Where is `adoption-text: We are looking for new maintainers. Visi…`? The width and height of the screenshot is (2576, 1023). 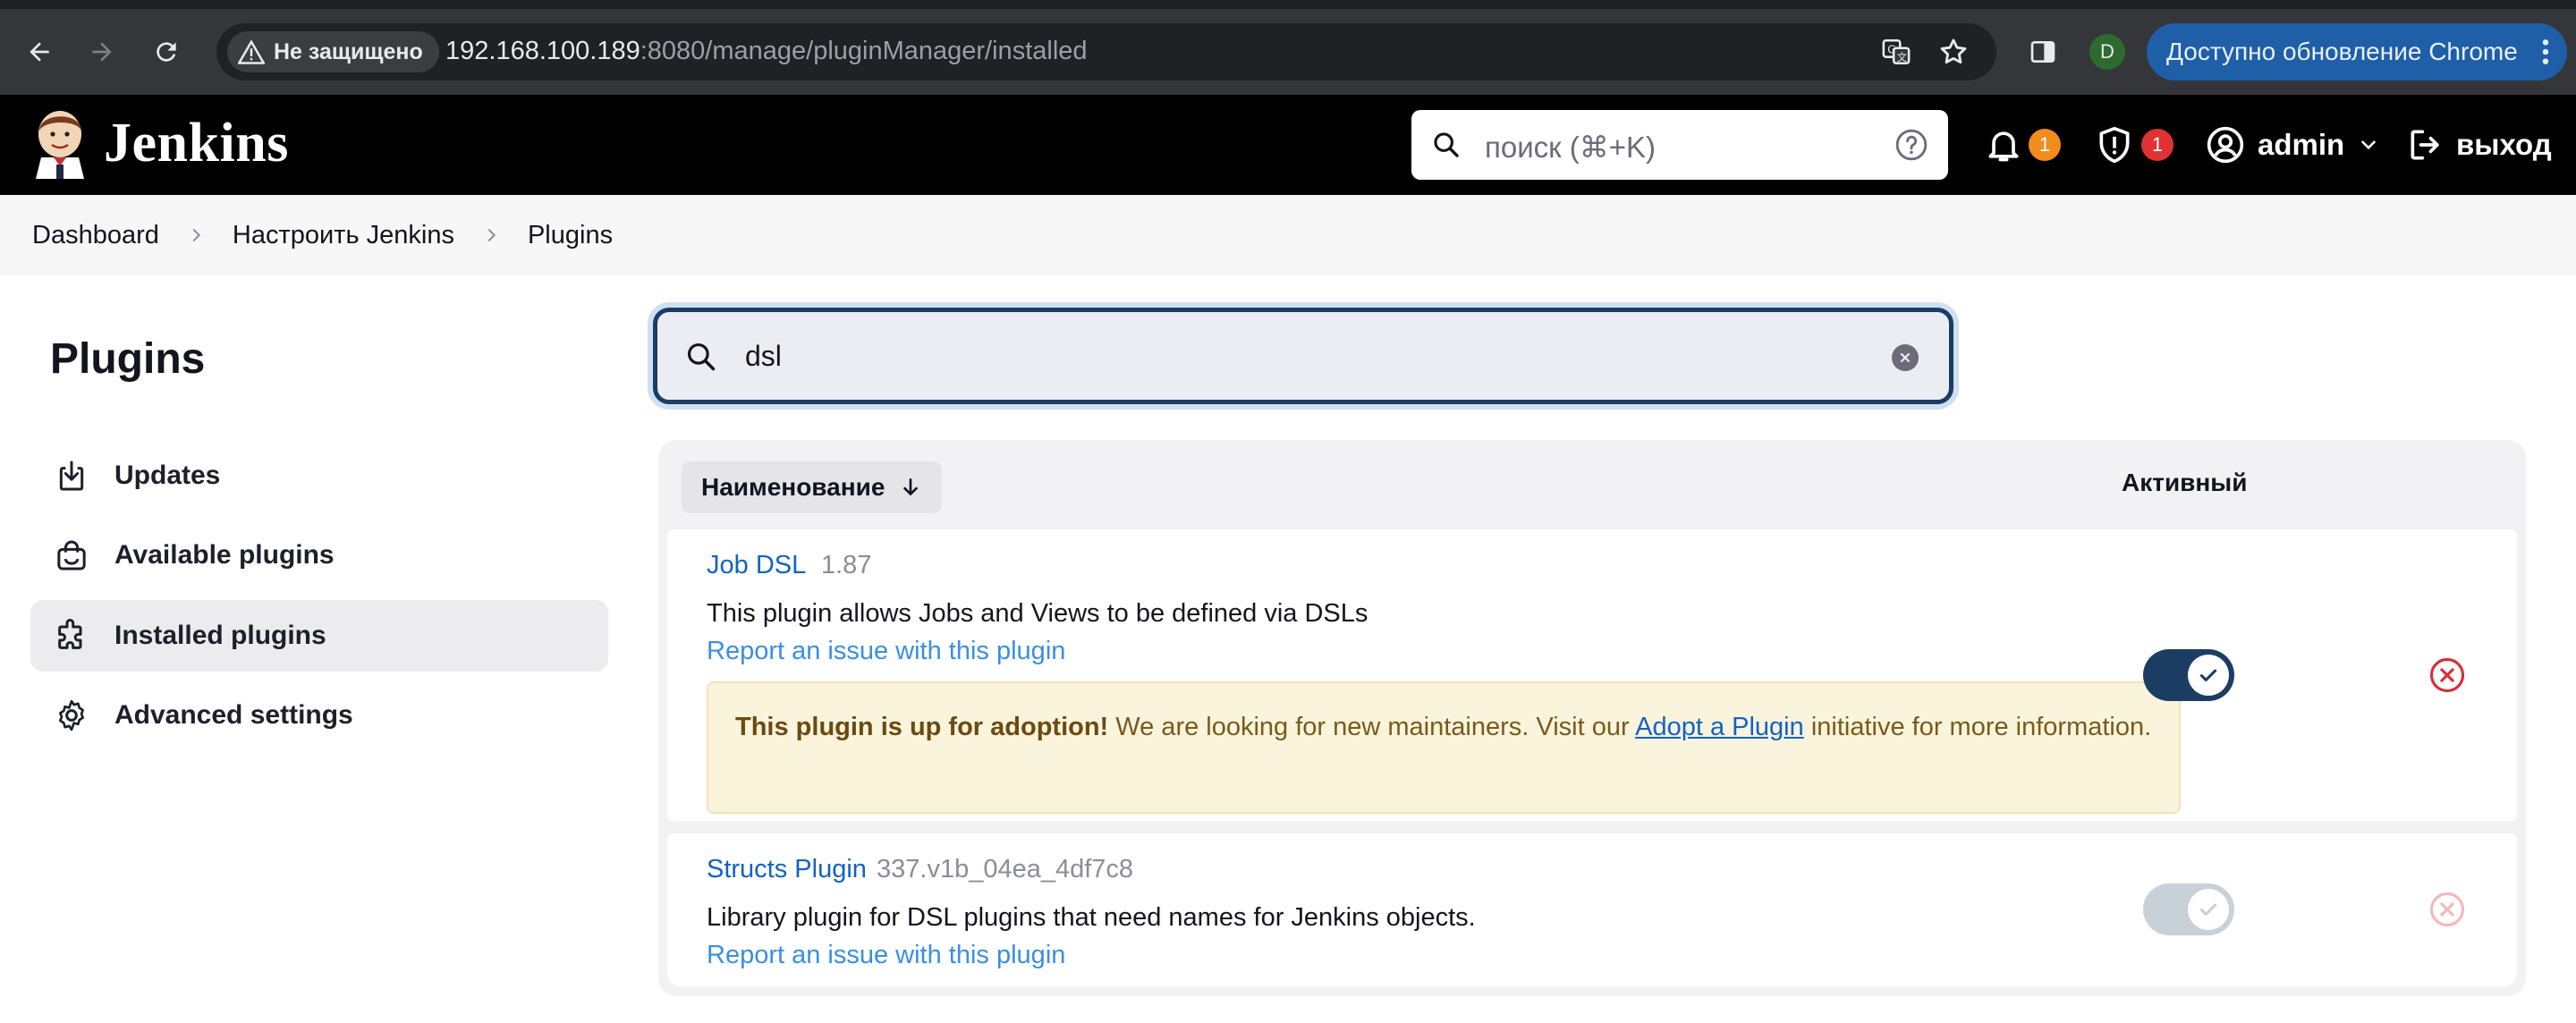 adoption-text: We are looking for new maintainers. Visi… is located at coordinates (1372, 727).